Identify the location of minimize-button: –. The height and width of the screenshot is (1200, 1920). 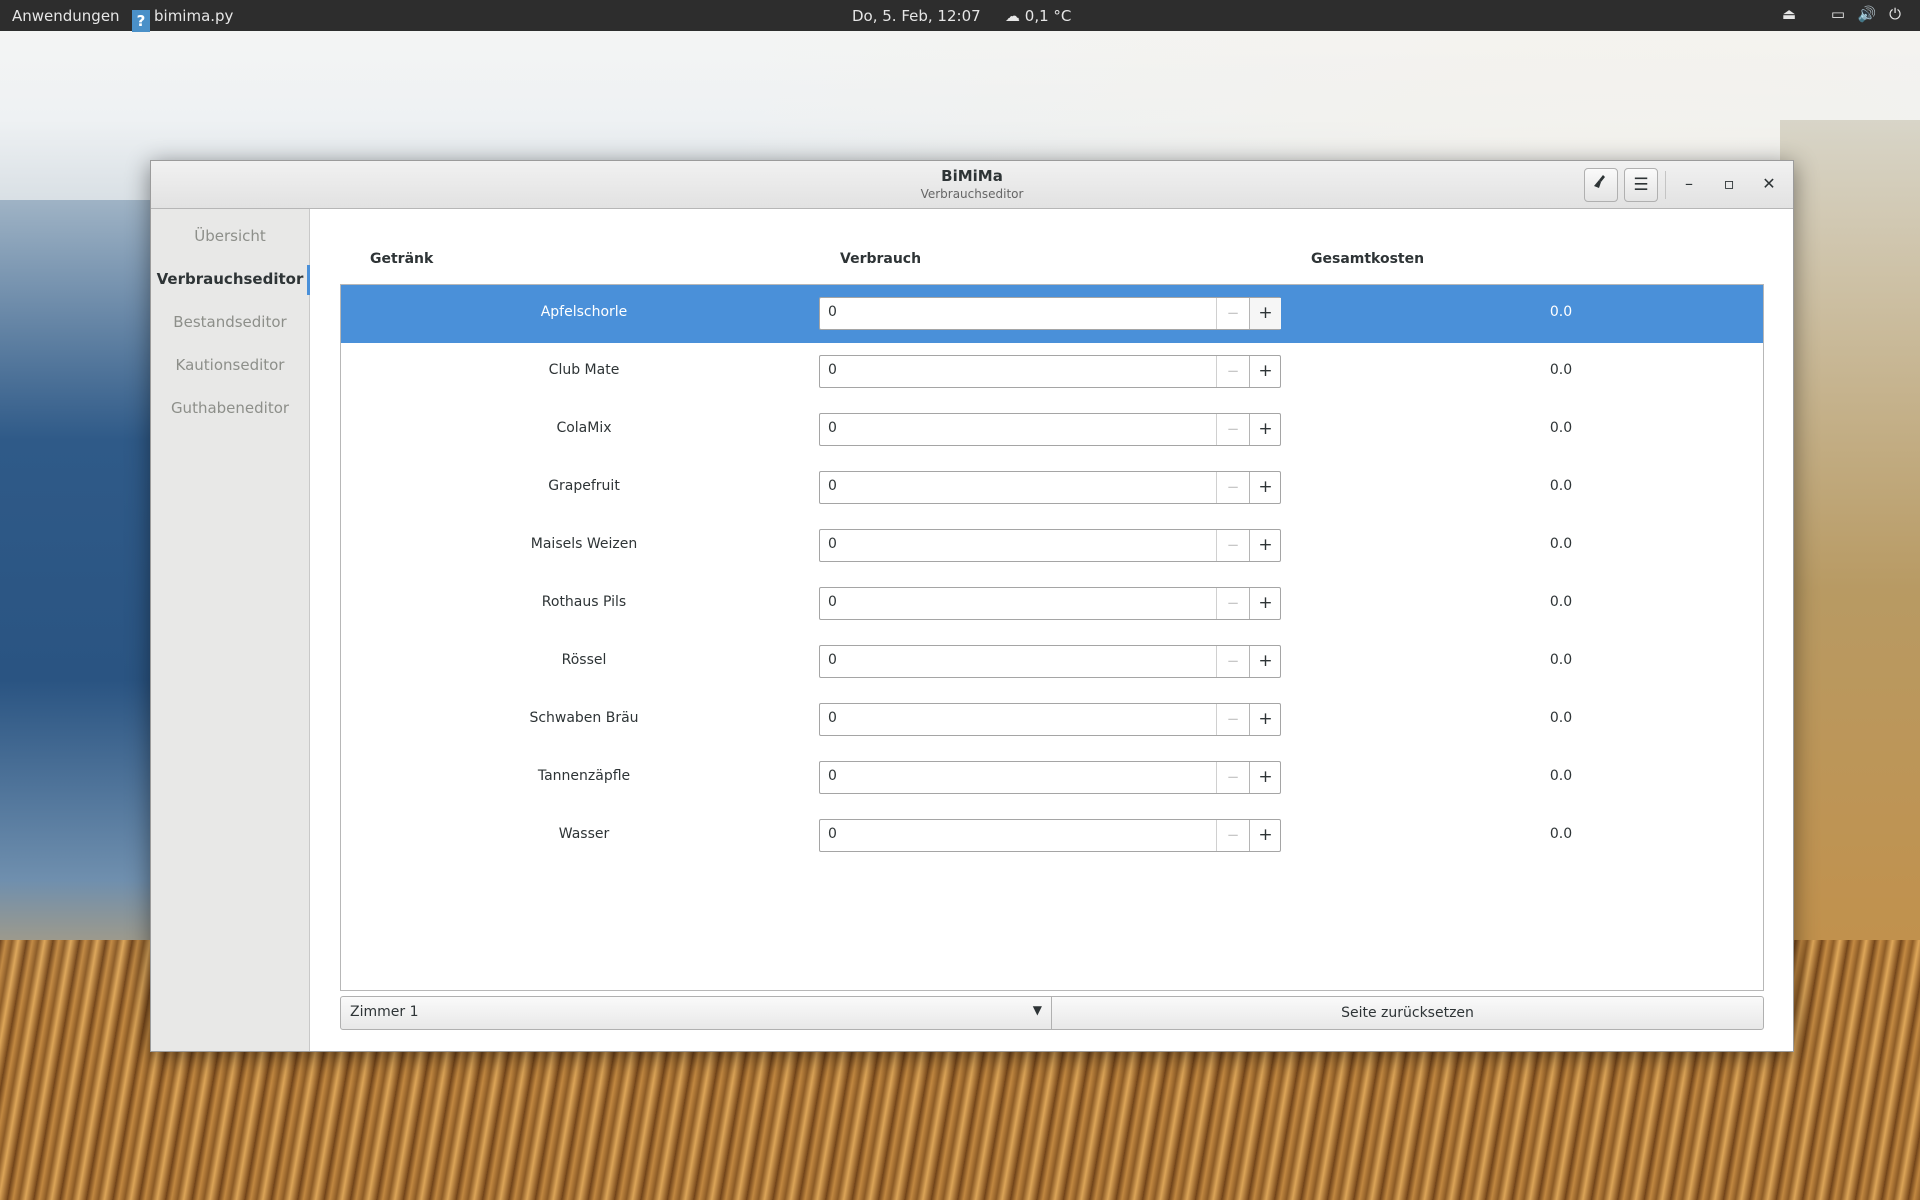
(1689, 184).